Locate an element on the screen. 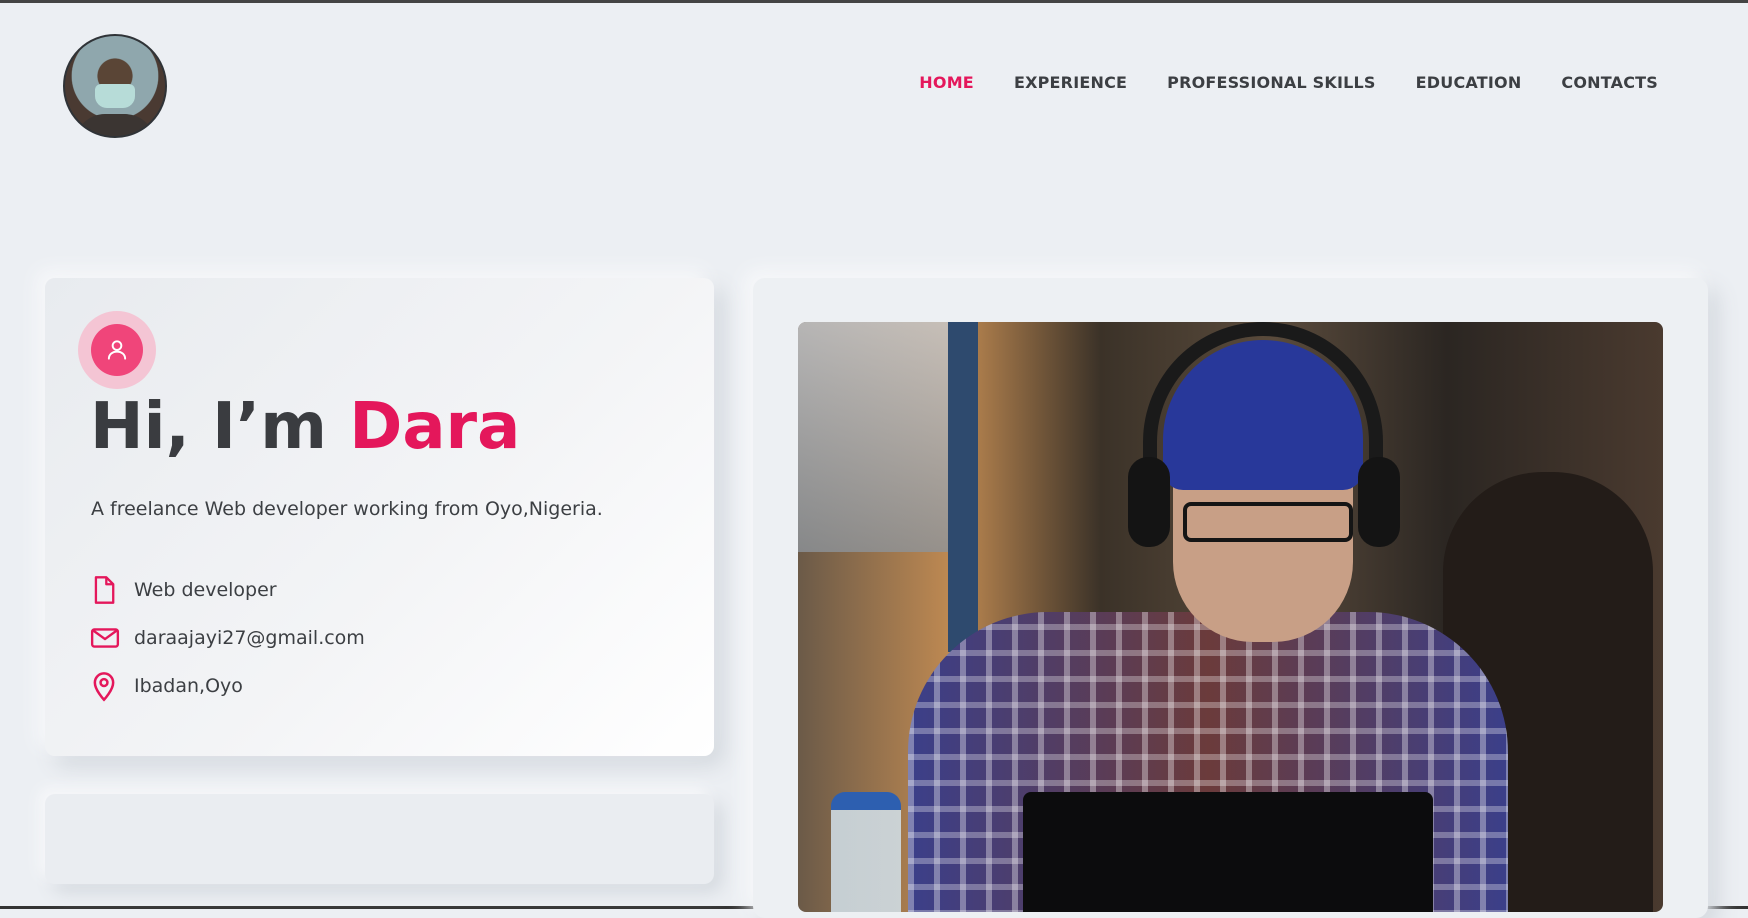 This screenshot has height=918, width=1748. photo-headphone-cup-left is located at coordinates (1149, 502).